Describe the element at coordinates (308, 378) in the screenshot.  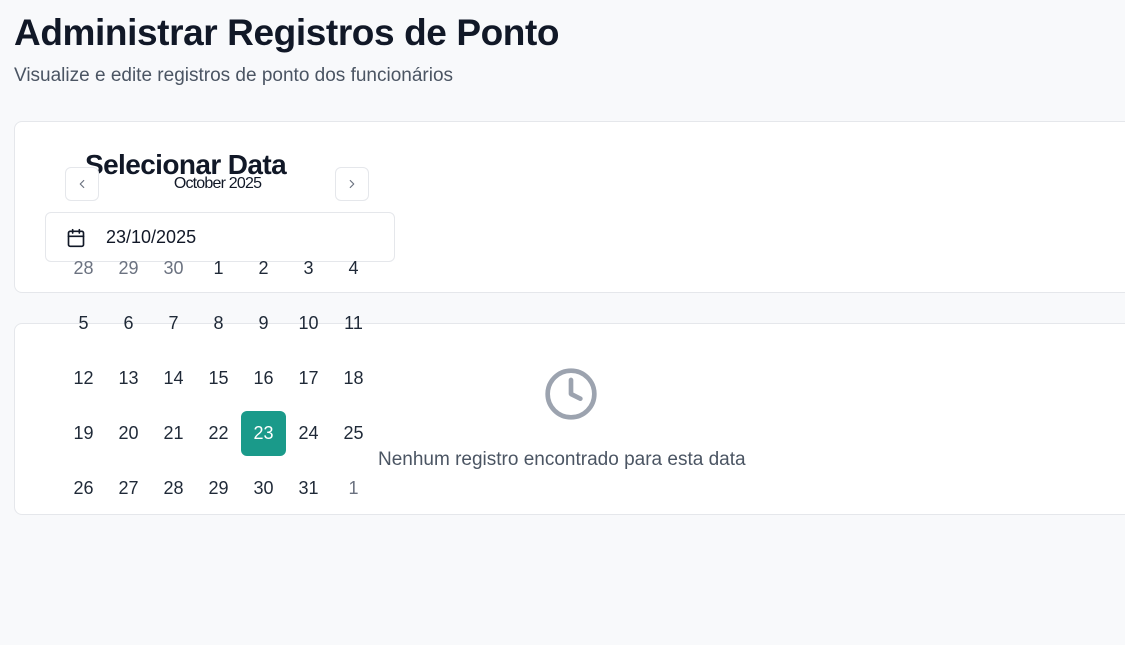
I see `calendar-day: 17` at that location.